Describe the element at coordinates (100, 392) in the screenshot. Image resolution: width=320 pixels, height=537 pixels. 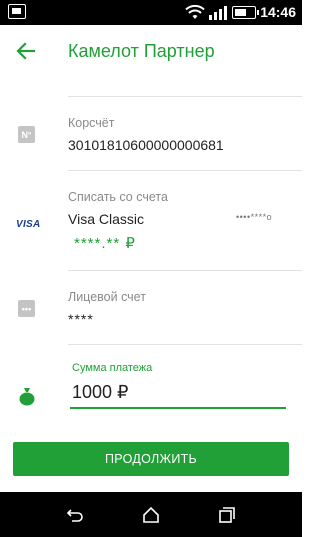
I see `amount-input: 1000 ₽` at that location.